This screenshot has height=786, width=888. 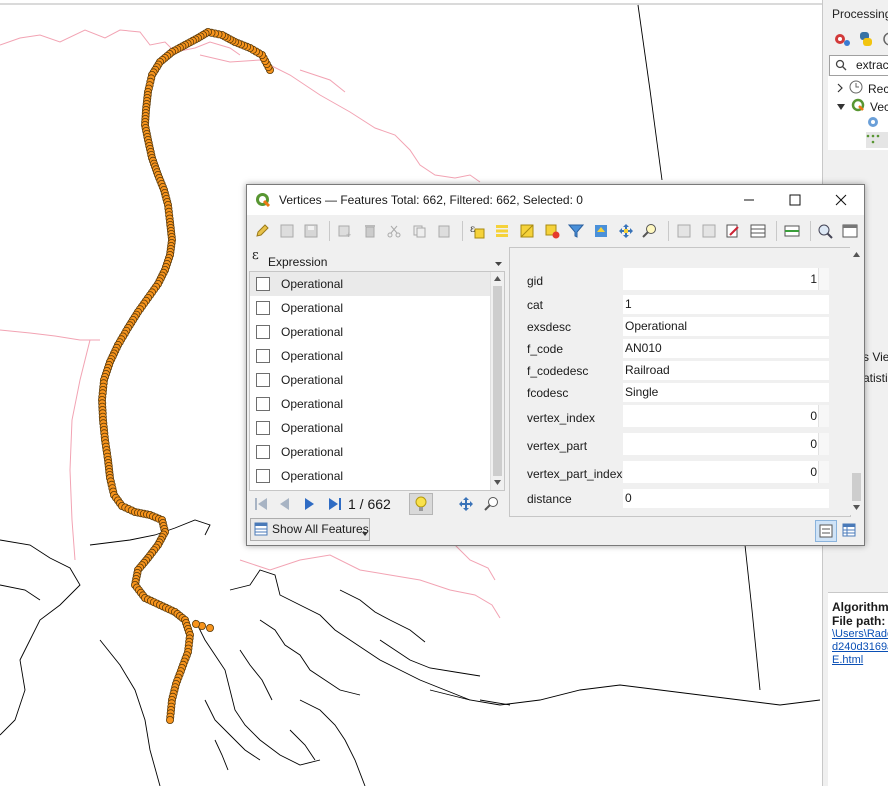 What do you see at coordinates (873, 123) in the screenshot?
I see `tree-item-algorithm` at bounding box center [873, 123].